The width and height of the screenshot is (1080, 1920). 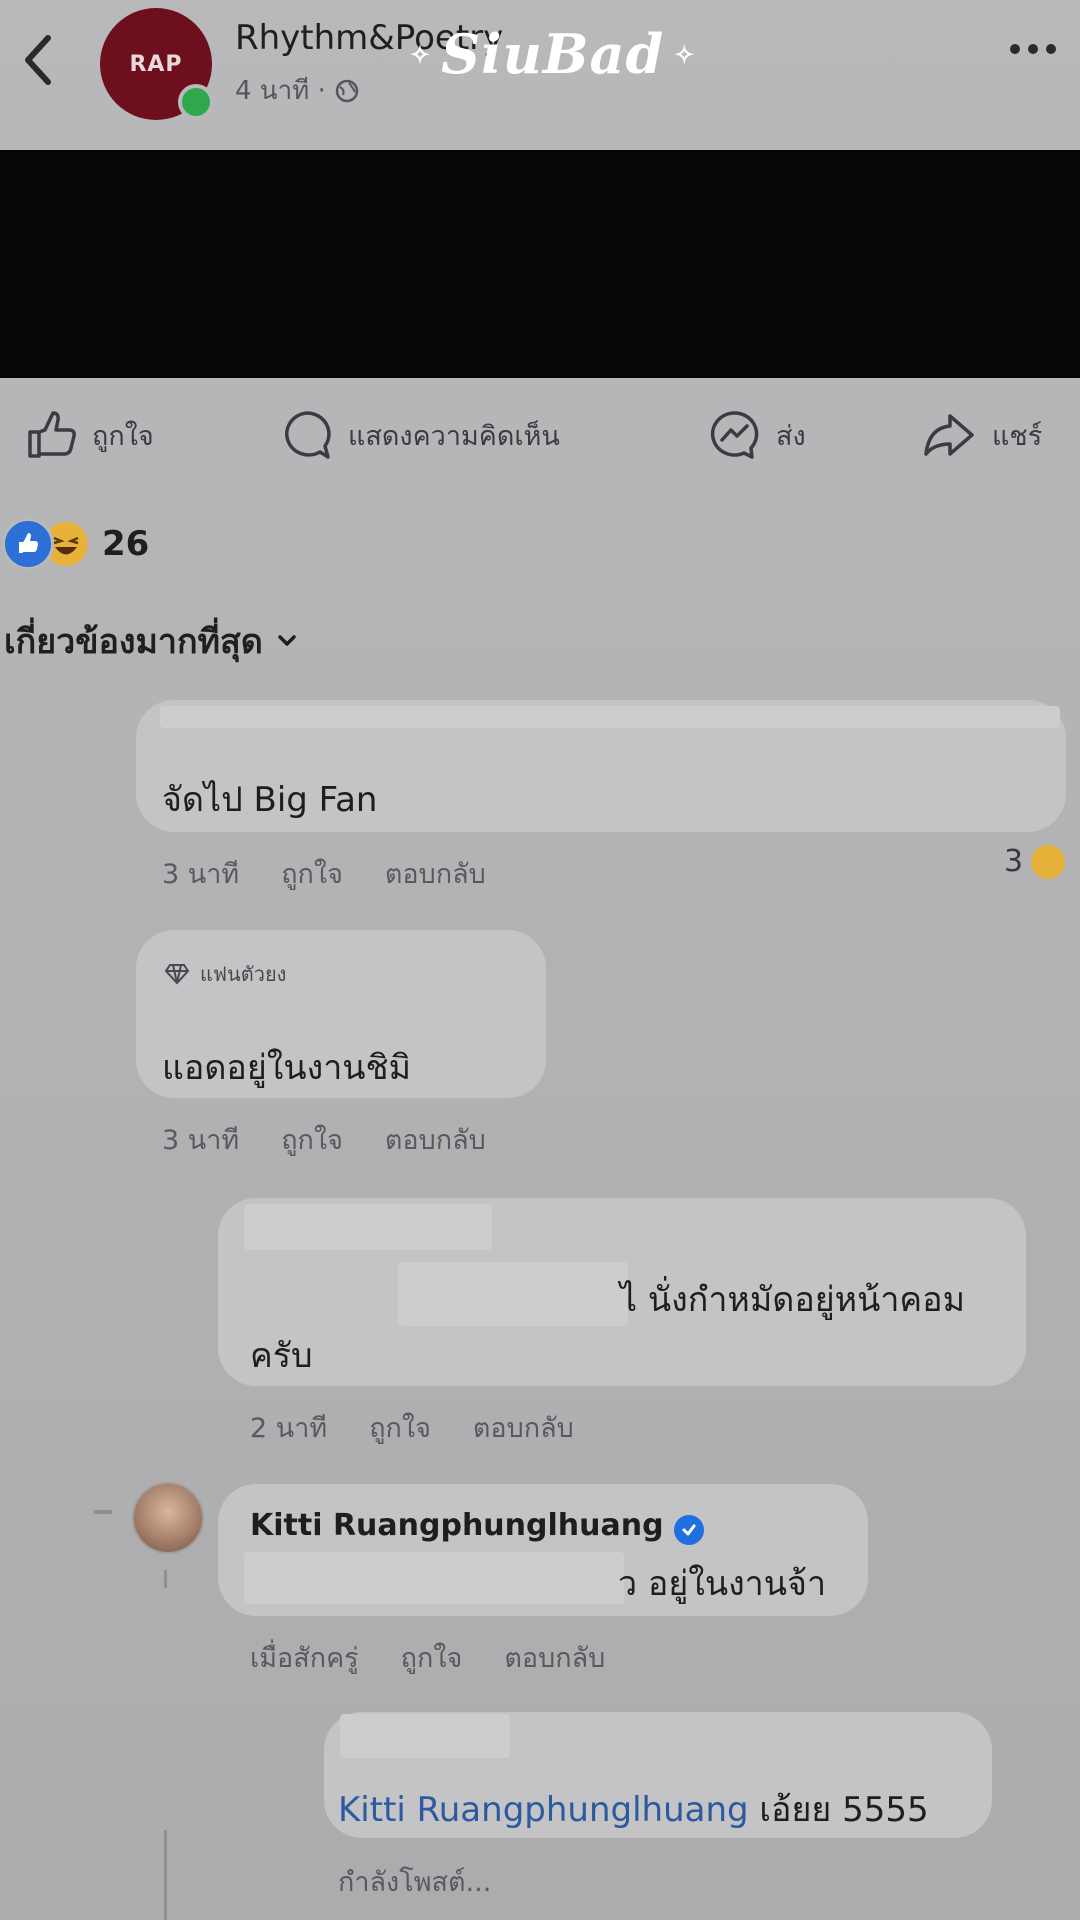 What do you see at coordinates (722, 1584) in the screenshot?
I see `comment-text: ว อยู่ในงานจ้า` at bounding box center [722, 1584].